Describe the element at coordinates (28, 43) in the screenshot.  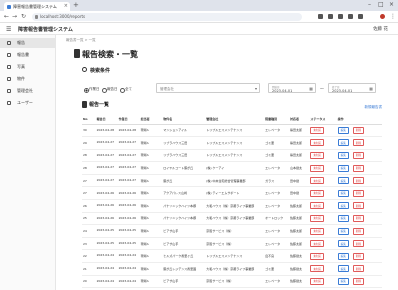
I see `sidebar-item-report: 報告` at that location.